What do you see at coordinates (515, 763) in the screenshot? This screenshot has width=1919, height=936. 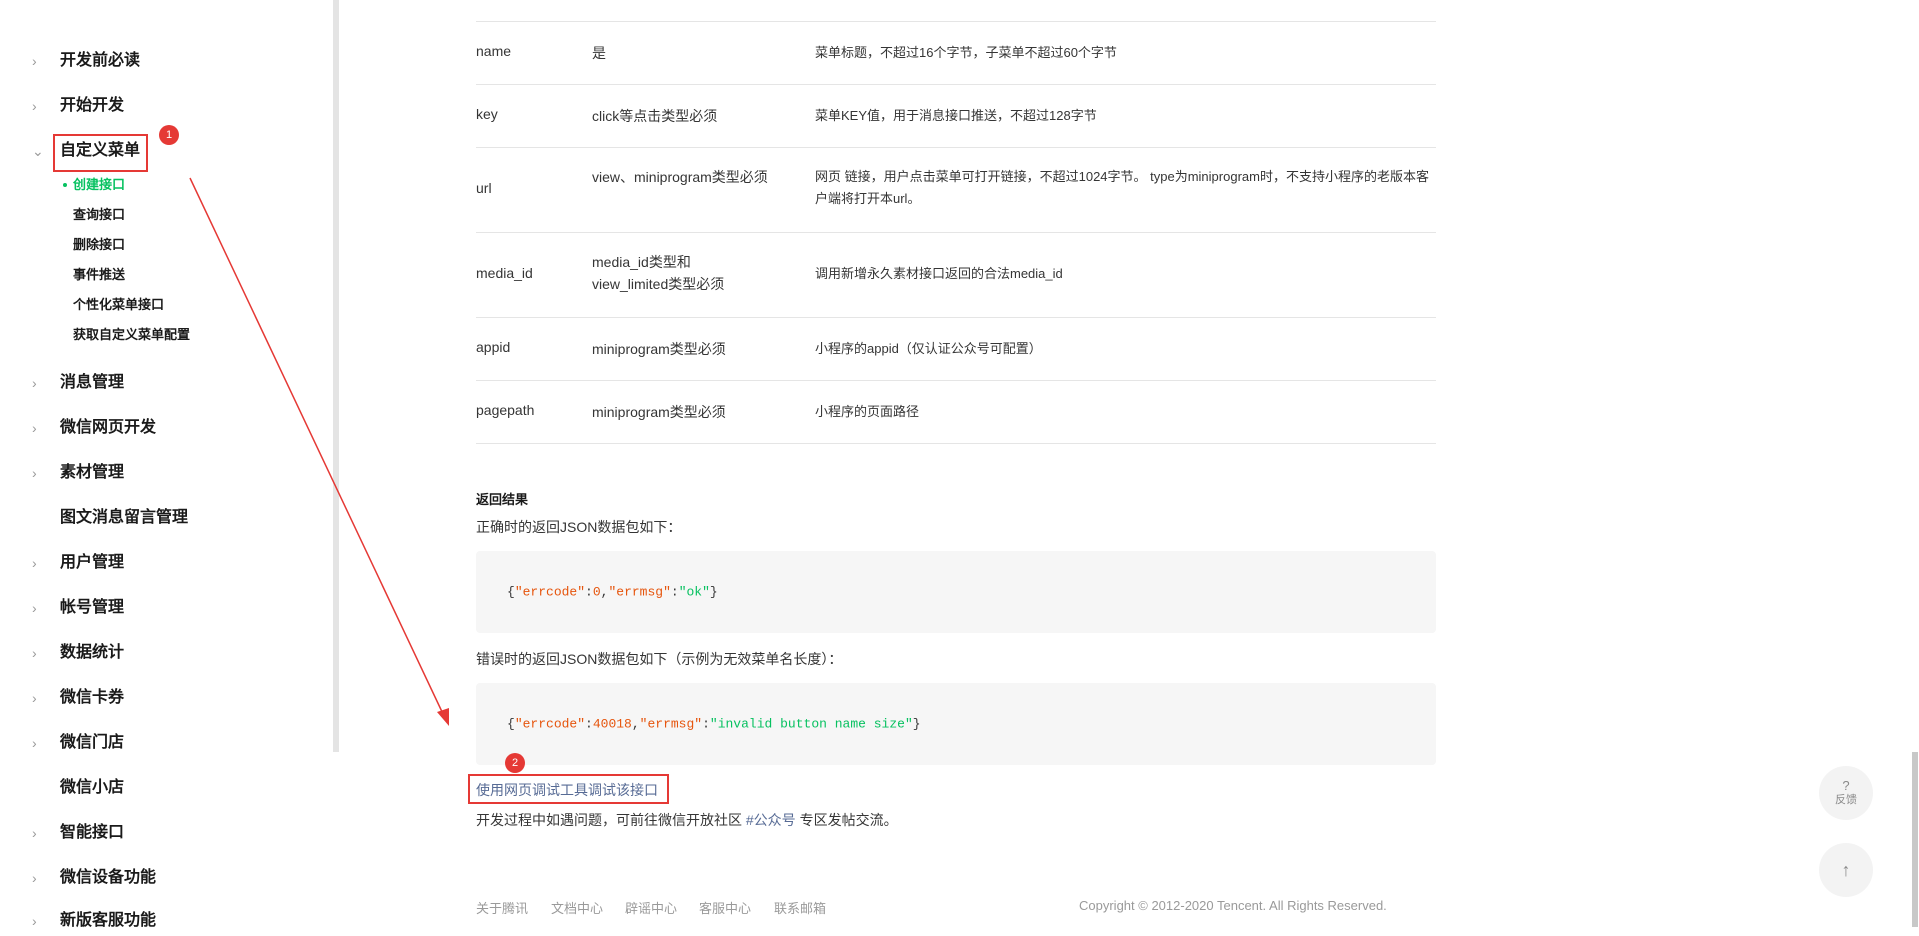 I see `annotation-badge-2: 2` at bounding box center [515, 763].